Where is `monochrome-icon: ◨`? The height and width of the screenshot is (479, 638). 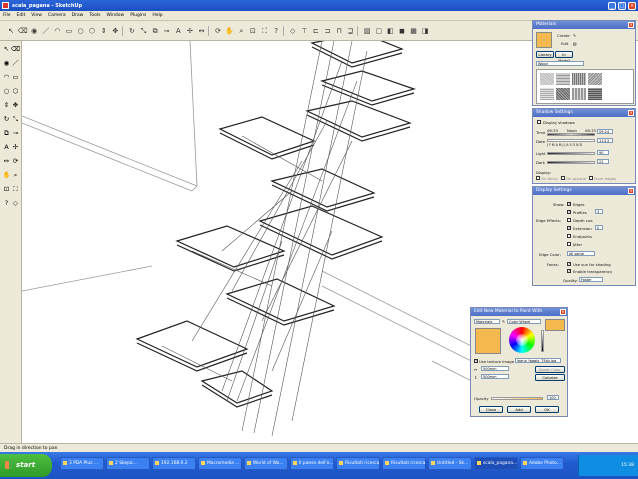 monochrome-icon: ◨ is located at coordinates (425, 31).